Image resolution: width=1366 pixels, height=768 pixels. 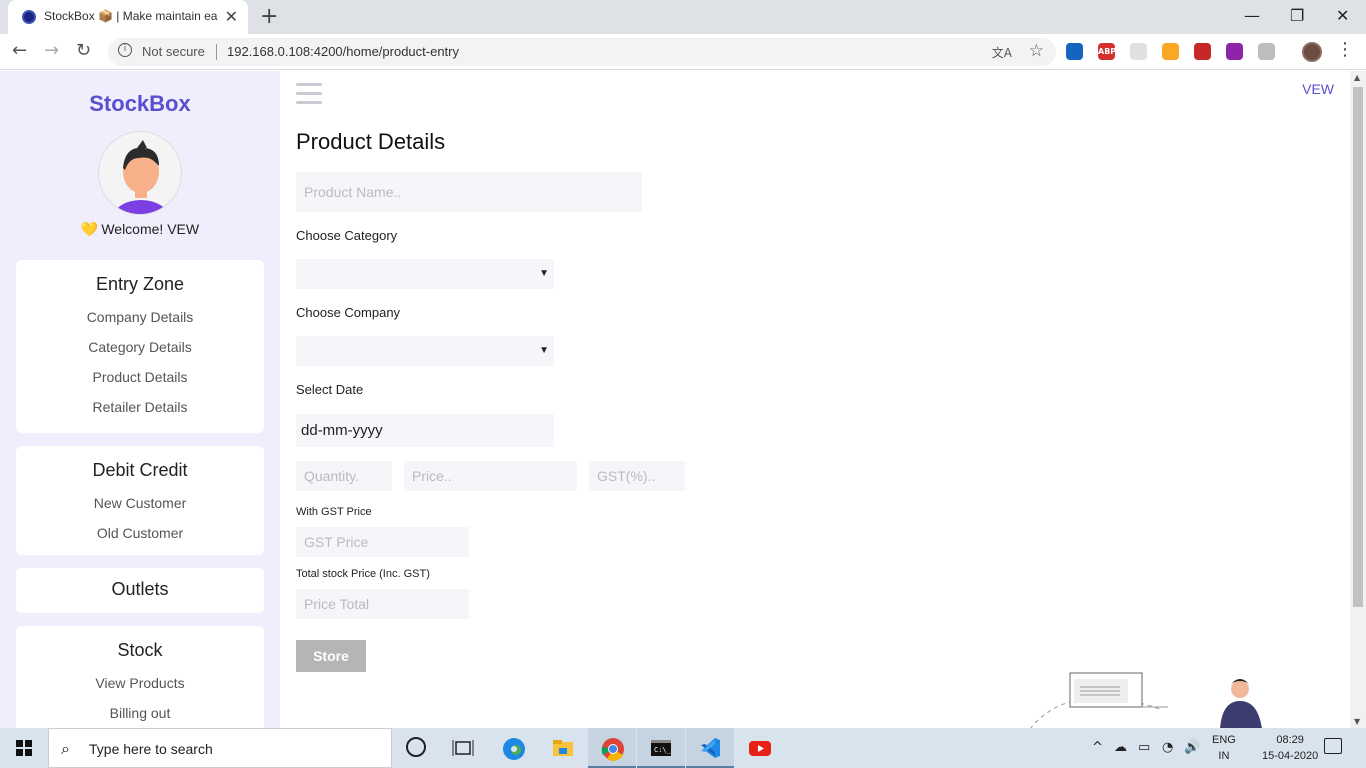 I want to click on browser-tab-strip: StockBox 📦 | Make maintain ea ✕ + — ❐ ✕, so click(x=683, y=17).